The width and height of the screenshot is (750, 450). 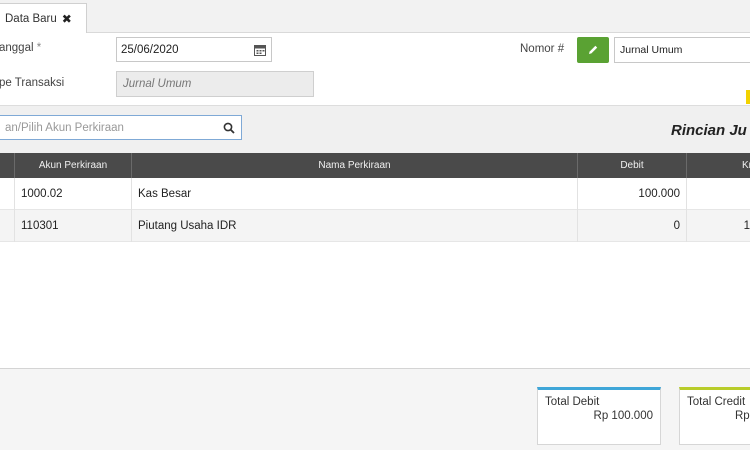 What do you see at coordinates (623, 416) in the screenshot?
I see `total-debit-value: Rp 100.000` at bounding box center [623, 416].